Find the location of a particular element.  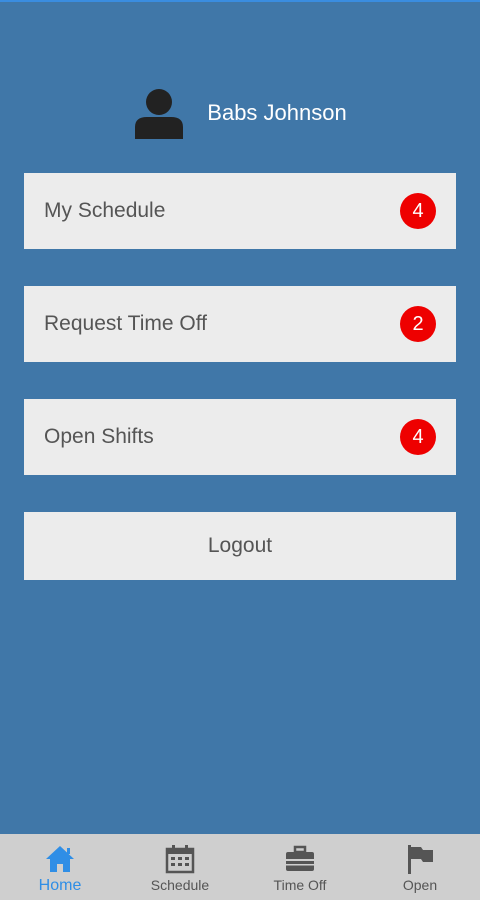

menu-label: Request Time Off is located at coordinates (126, 323).